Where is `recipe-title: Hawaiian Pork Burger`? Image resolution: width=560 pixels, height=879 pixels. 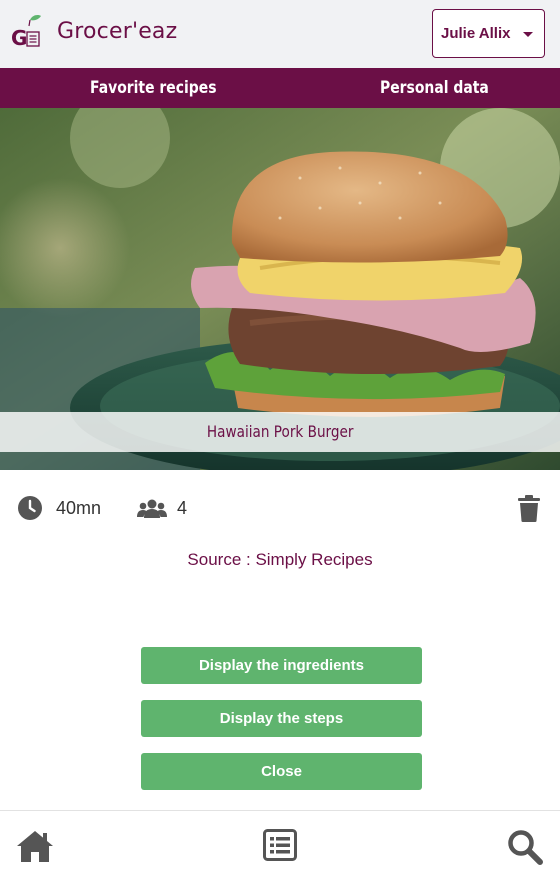
recipe-title: Hawaiian Pork Burger is located at coordinates (280, 431).